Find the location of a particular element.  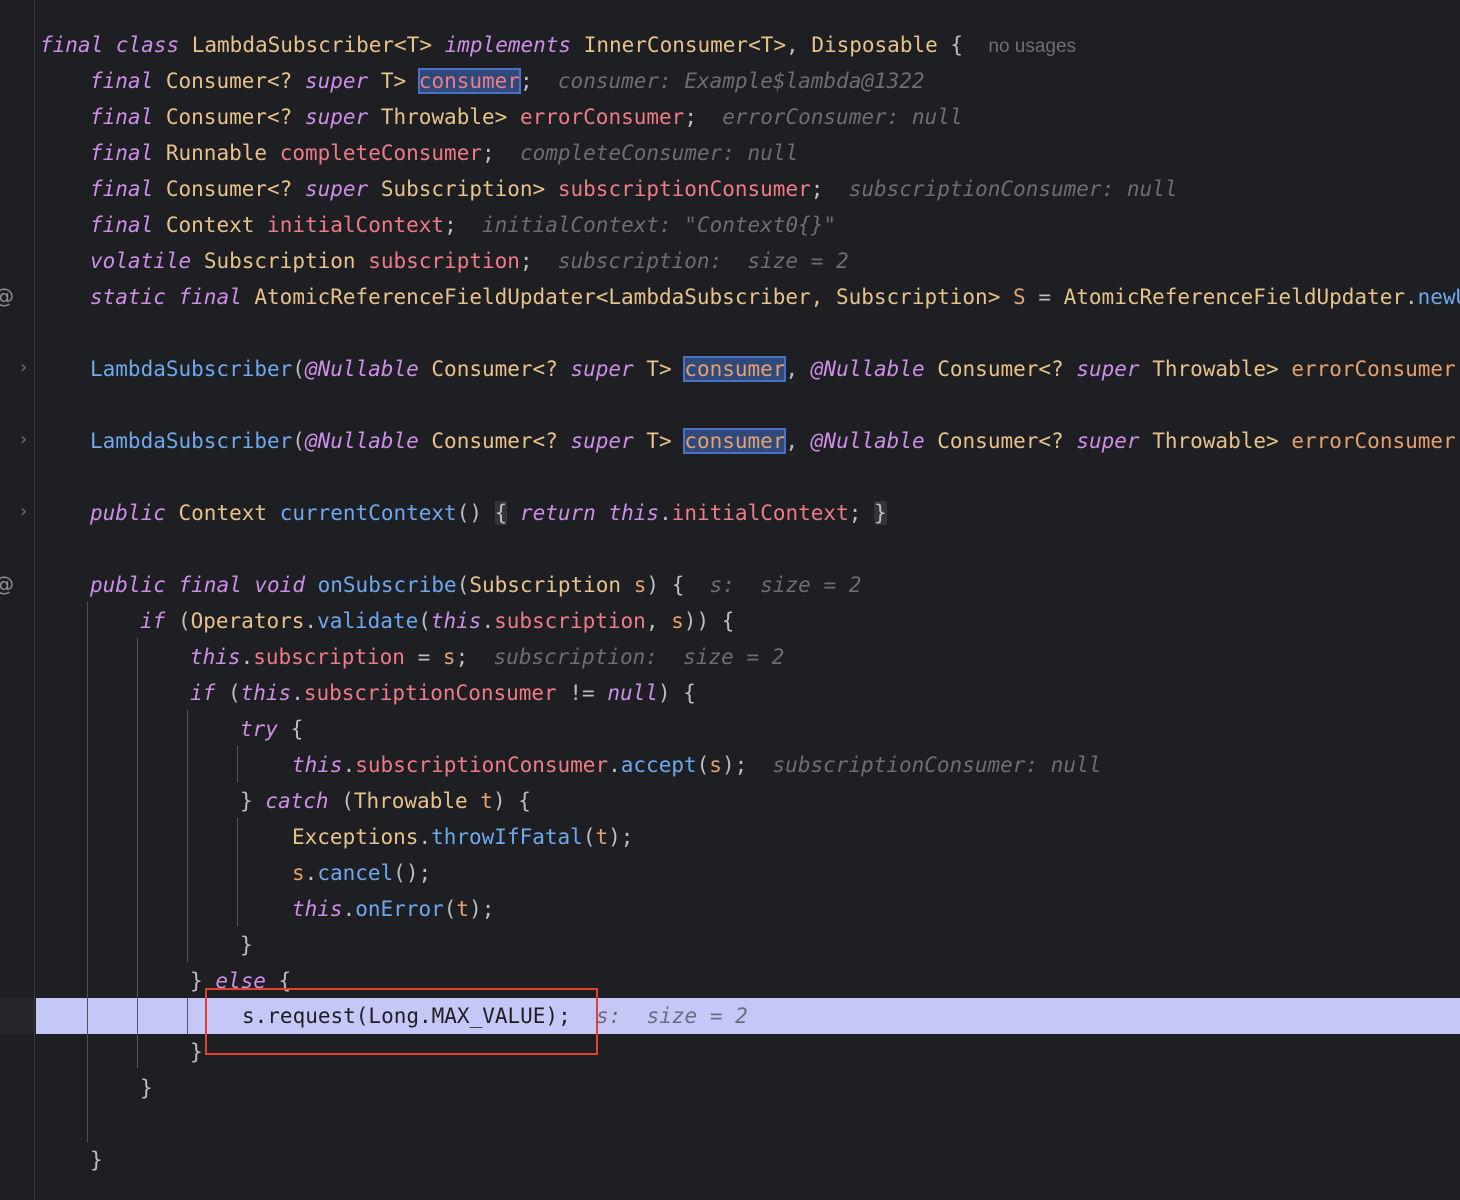

keyword: public is located at coordinates (128, 585).